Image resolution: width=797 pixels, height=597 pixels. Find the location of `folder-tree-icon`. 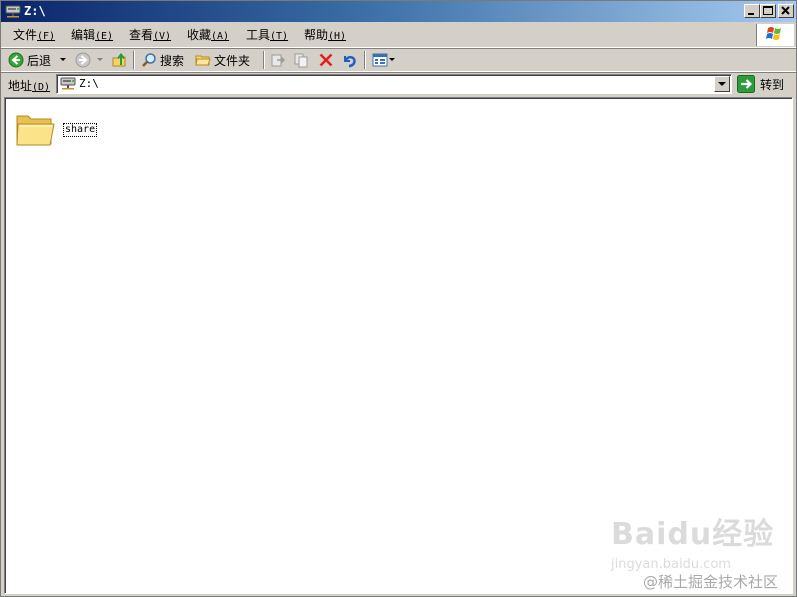

folder-tree-icon is located at coordinates (203, 60).